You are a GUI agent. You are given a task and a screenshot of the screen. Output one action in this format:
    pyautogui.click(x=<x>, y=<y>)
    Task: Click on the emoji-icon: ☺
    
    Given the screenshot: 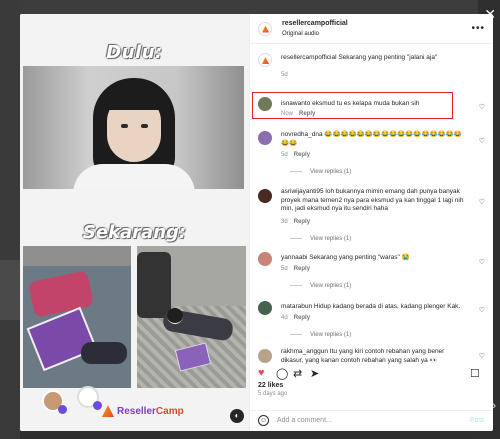 What is the action you would take?
    pyautogui.click(x=263, y=420)
    